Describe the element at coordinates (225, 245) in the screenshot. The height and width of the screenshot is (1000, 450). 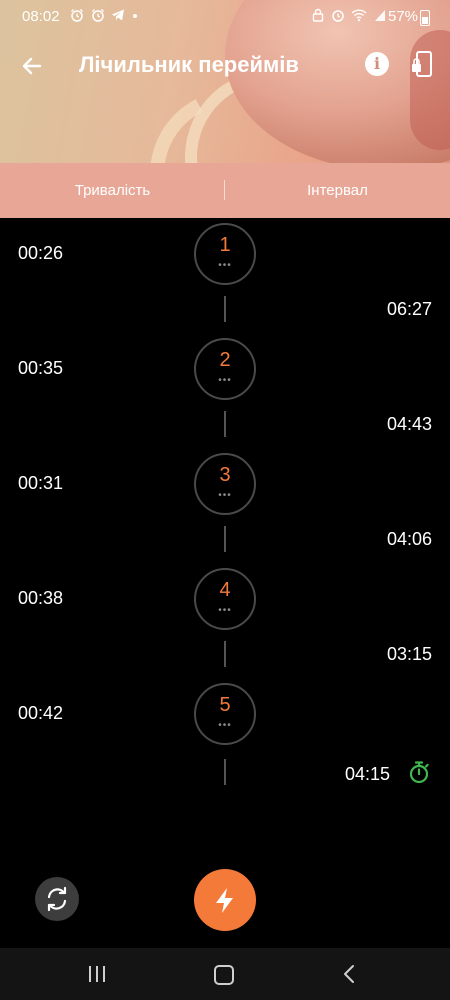
I see `contraction-number: 1` at that location.